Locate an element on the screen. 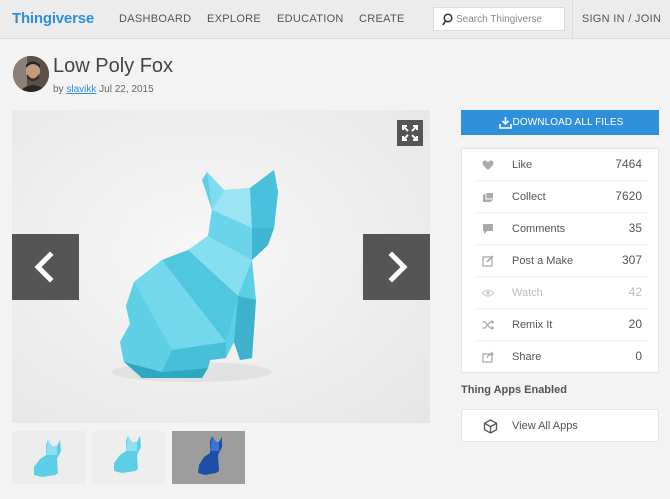 This screenshot has width=670, height=499. chevron-left-icon is located at coordinates (44, 267).